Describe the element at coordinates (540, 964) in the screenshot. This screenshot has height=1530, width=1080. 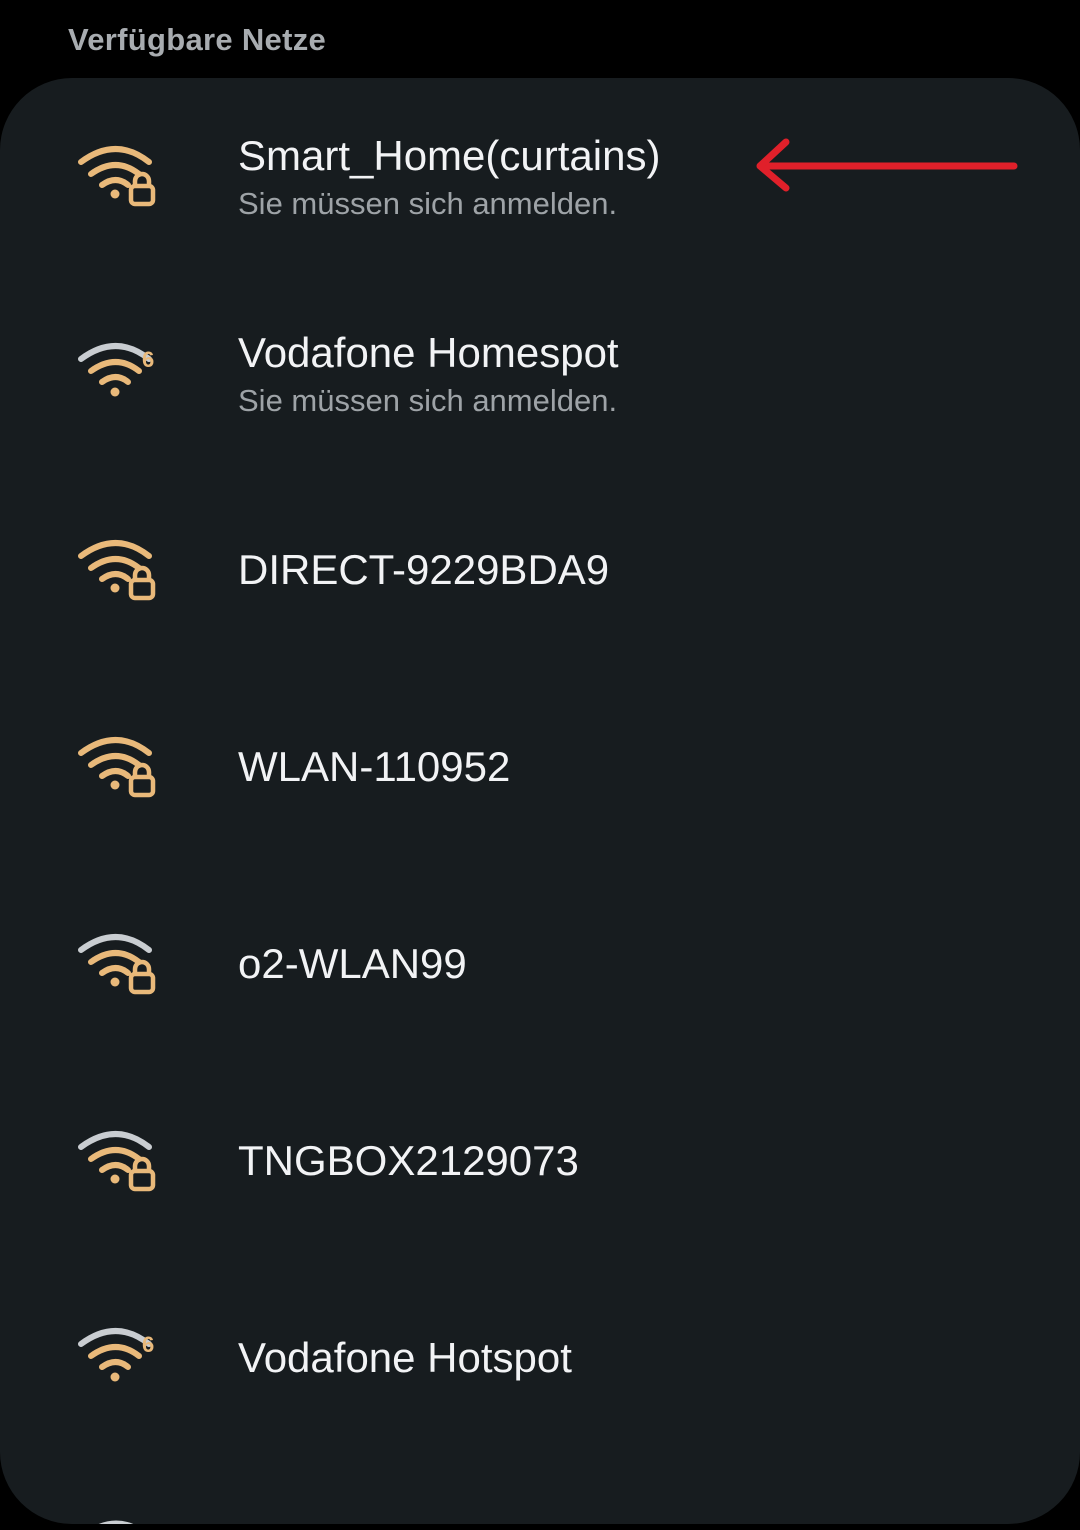
I see `network-item-o2-wlan99: o2-WLAN99` at that location.